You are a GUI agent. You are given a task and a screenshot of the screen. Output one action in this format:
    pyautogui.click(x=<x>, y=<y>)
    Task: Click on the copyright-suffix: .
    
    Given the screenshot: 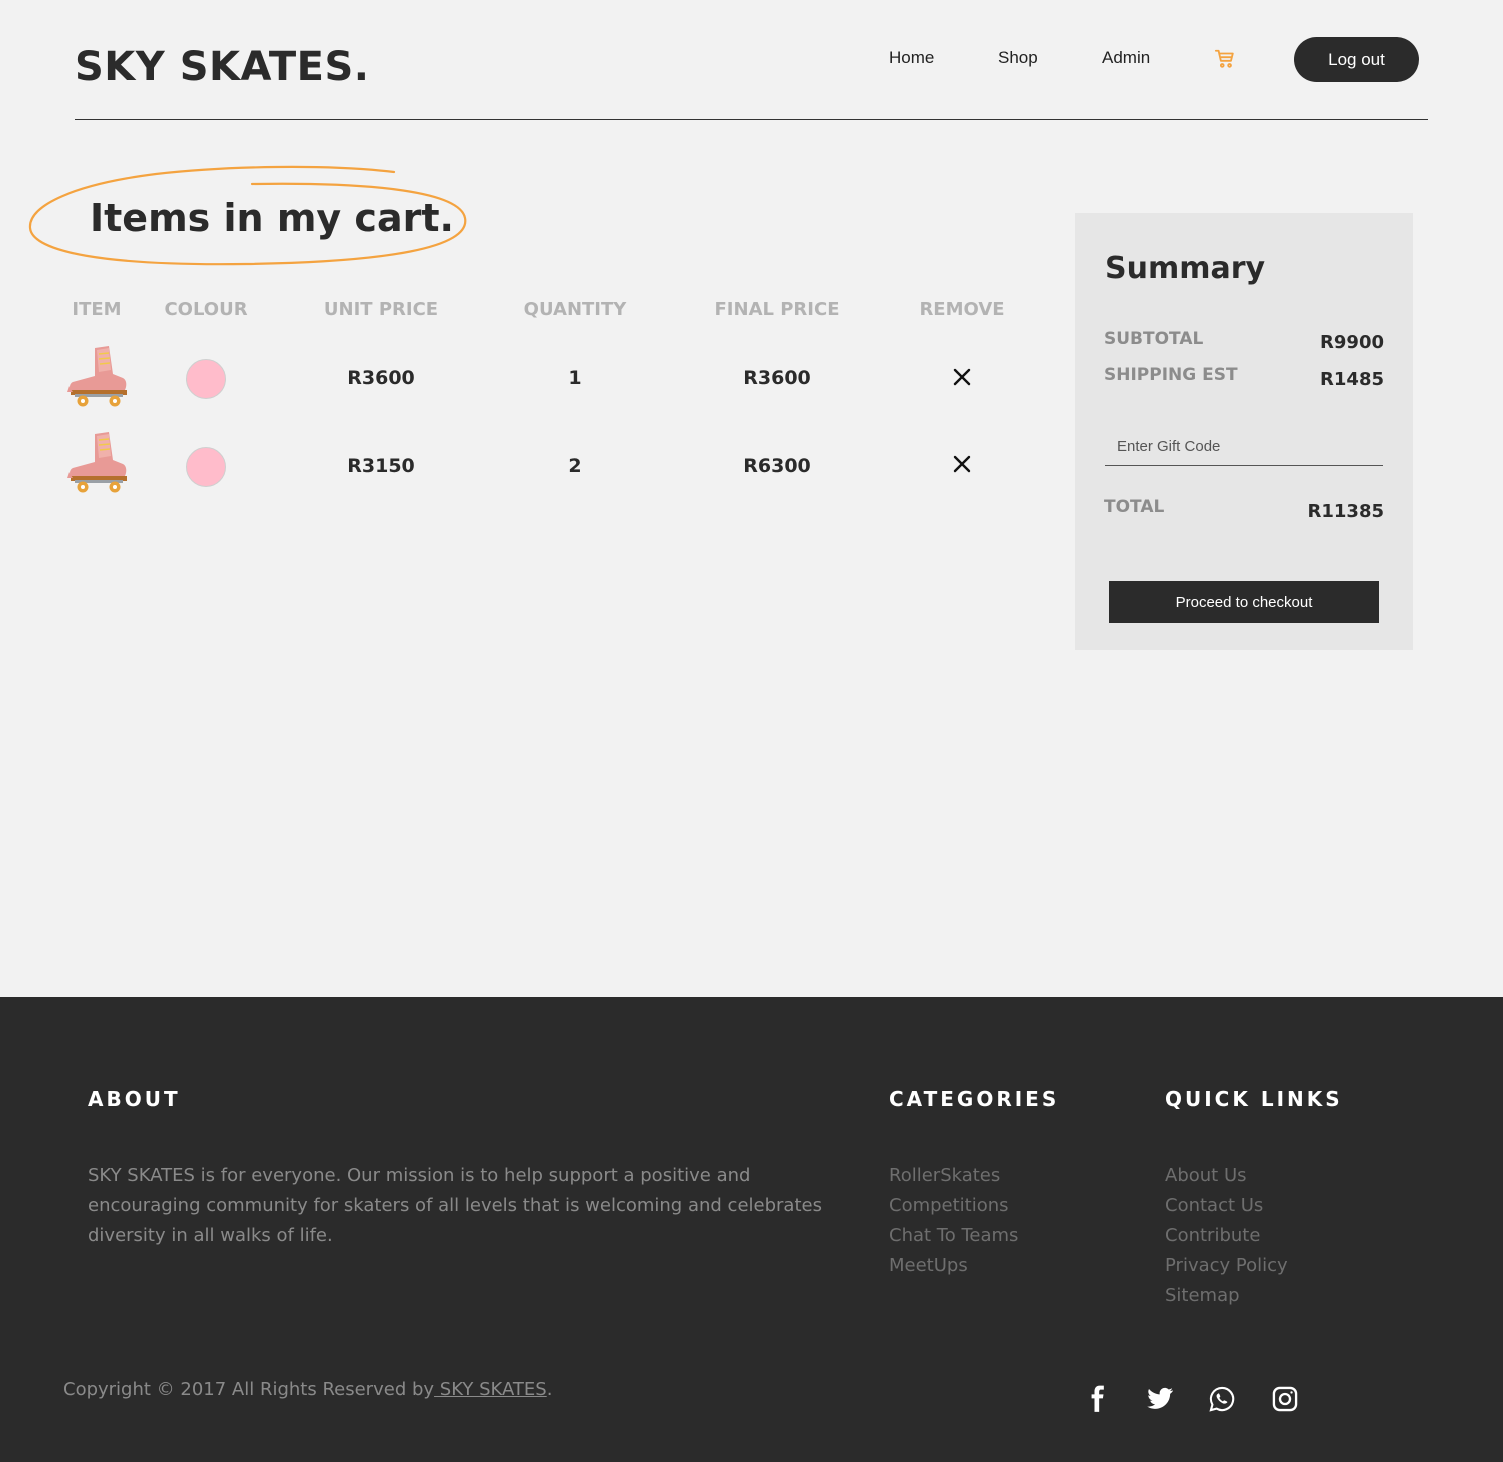 What is the action you would take?
    pyautogui.click(x=549, y=1389)
    